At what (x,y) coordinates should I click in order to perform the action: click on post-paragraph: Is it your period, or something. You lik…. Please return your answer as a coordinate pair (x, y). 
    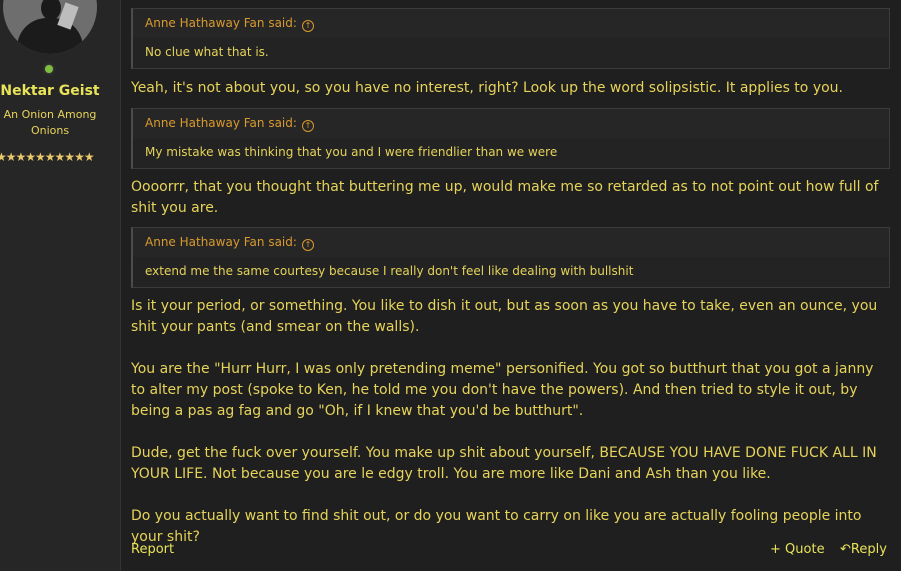
    Looking at the image, I should click on (504, 316).